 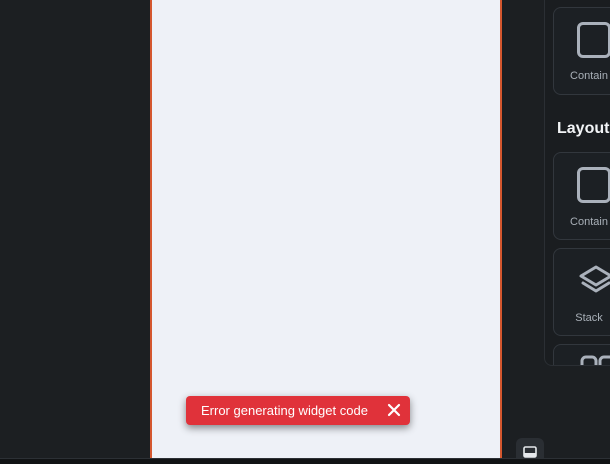 I want to click on widget-card-container-top: Contain, so click(x=581, y=51).